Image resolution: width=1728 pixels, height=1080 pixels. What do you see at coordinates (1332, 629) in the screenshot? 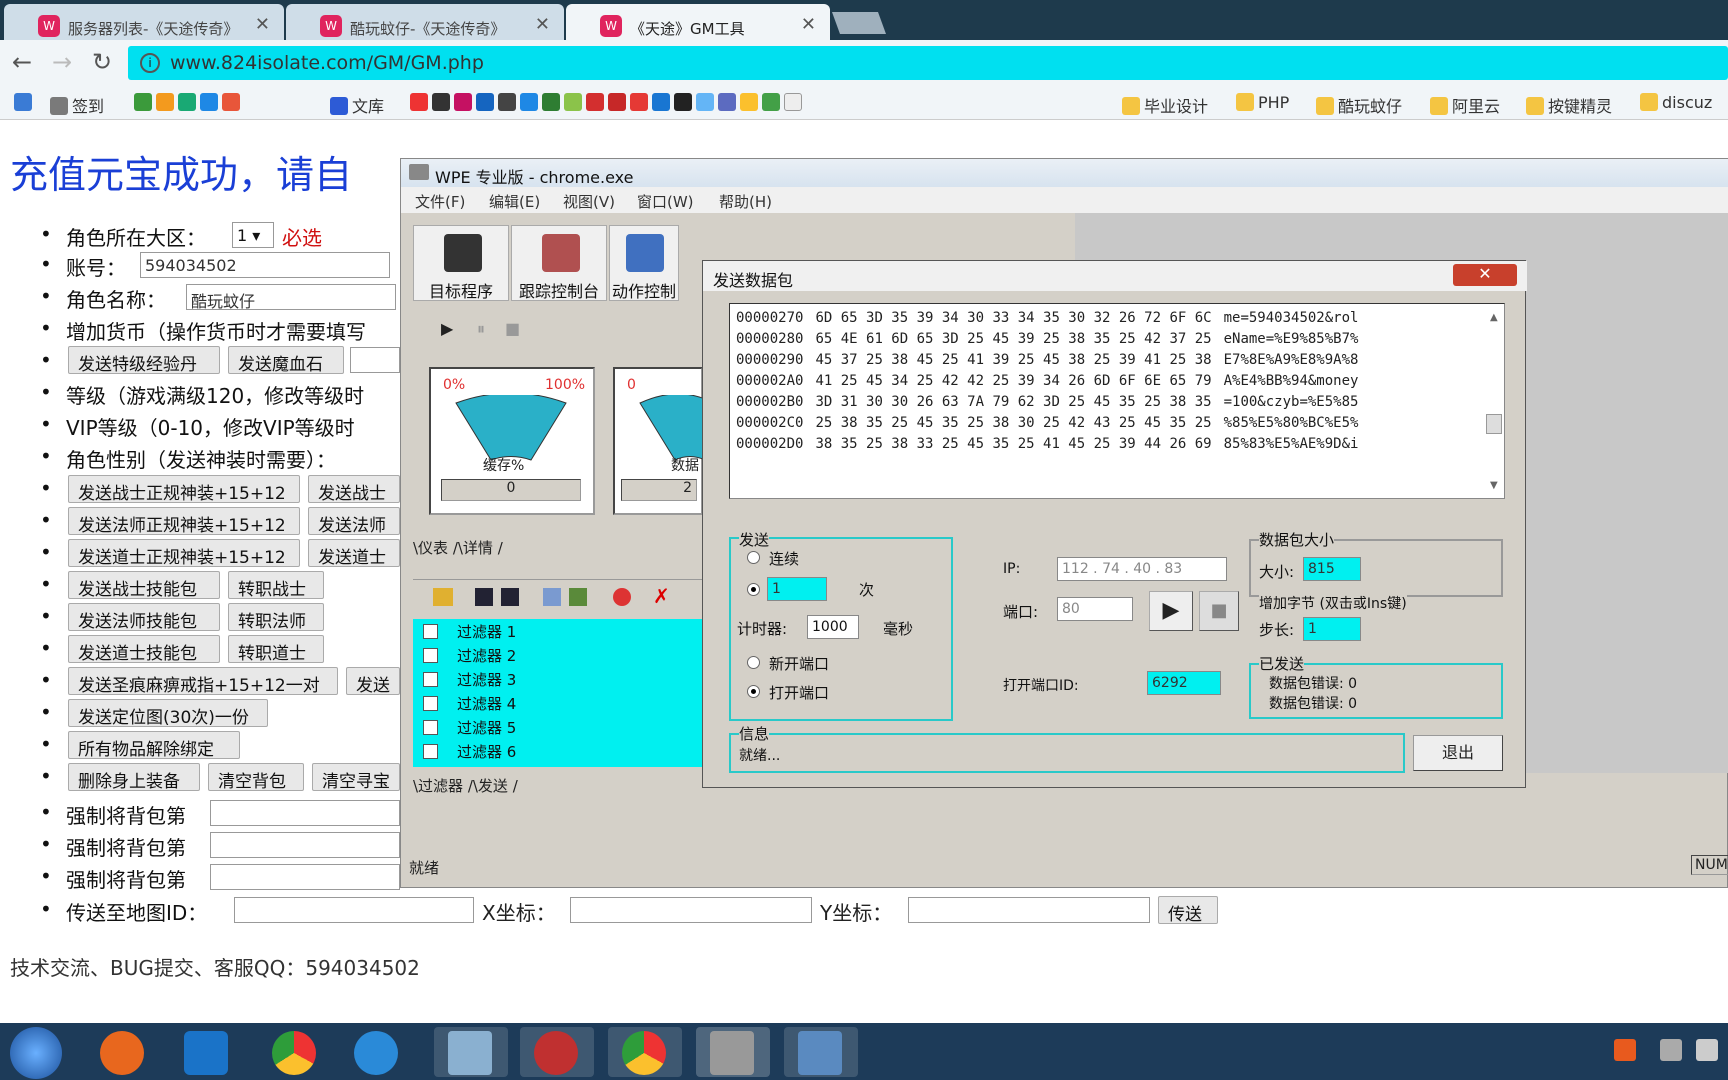
I see `step-input: 1` at bounding box center [1332, 629].